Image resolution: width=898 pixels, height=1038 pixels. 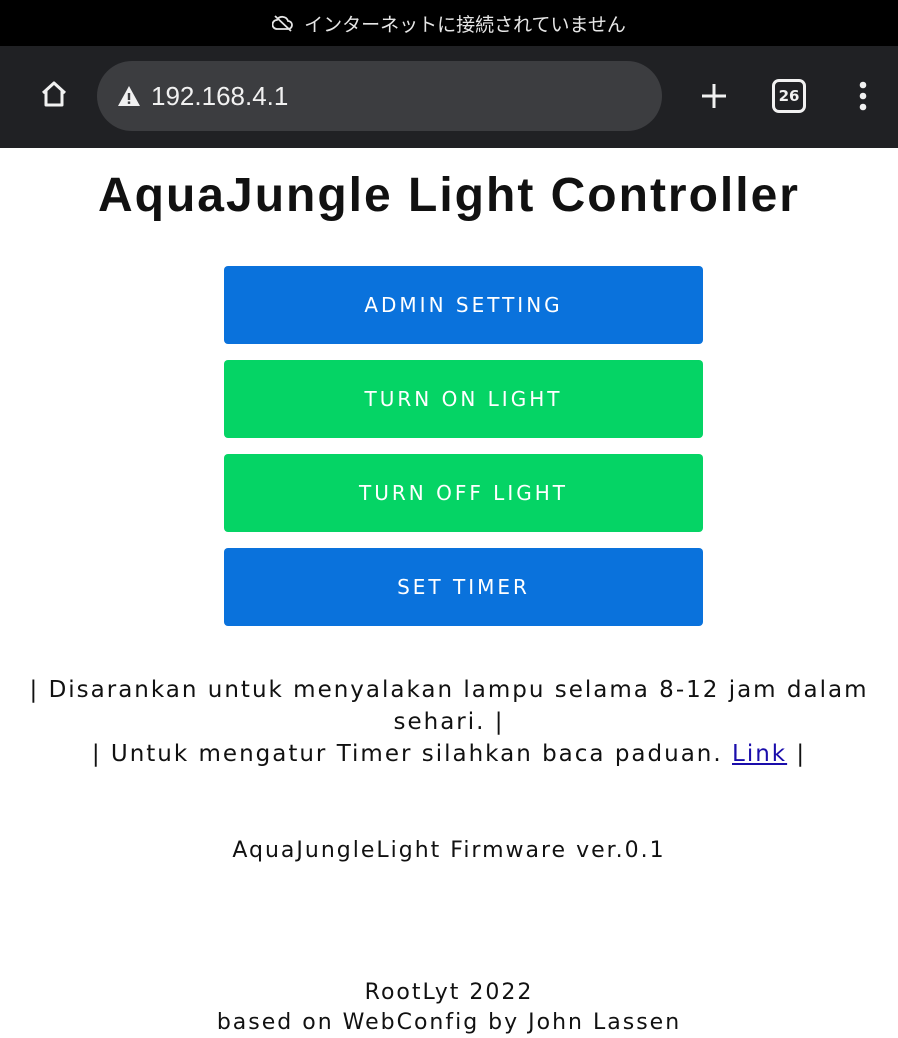 What do you see at coordinates (463, 493) in the screenshot?
I see `turn-off-light-button: TURN OFF LIGHT` at bounding box center [463, 493].